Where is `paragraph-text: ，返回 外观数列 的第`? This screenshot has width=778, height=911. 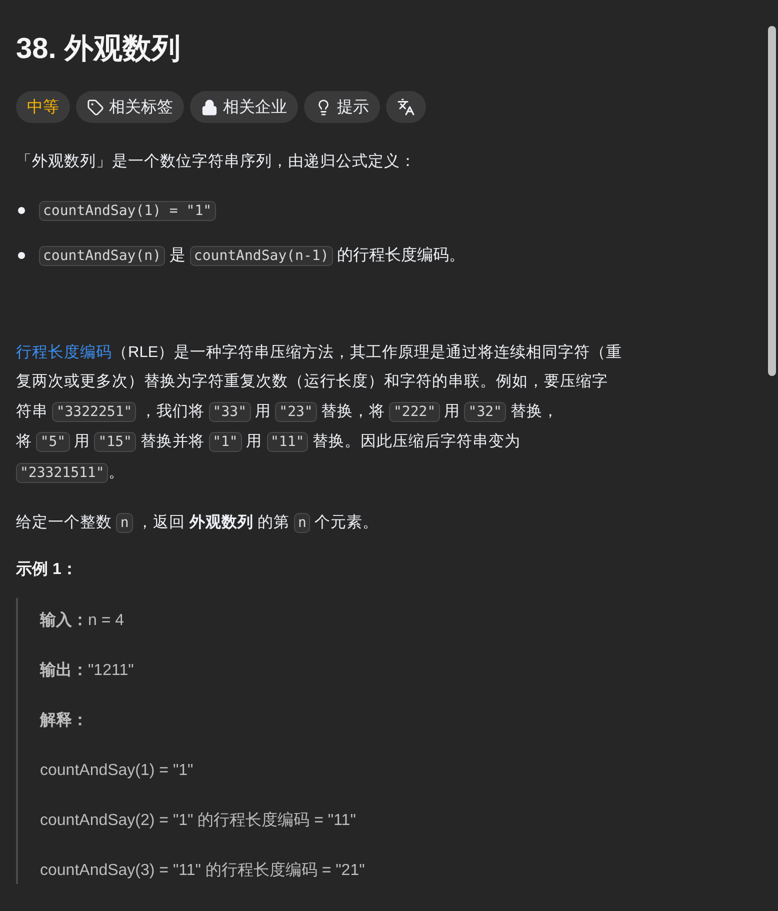 paragraph-text: ，返回 外观数列 的第 is located at coordinates (213, 522).